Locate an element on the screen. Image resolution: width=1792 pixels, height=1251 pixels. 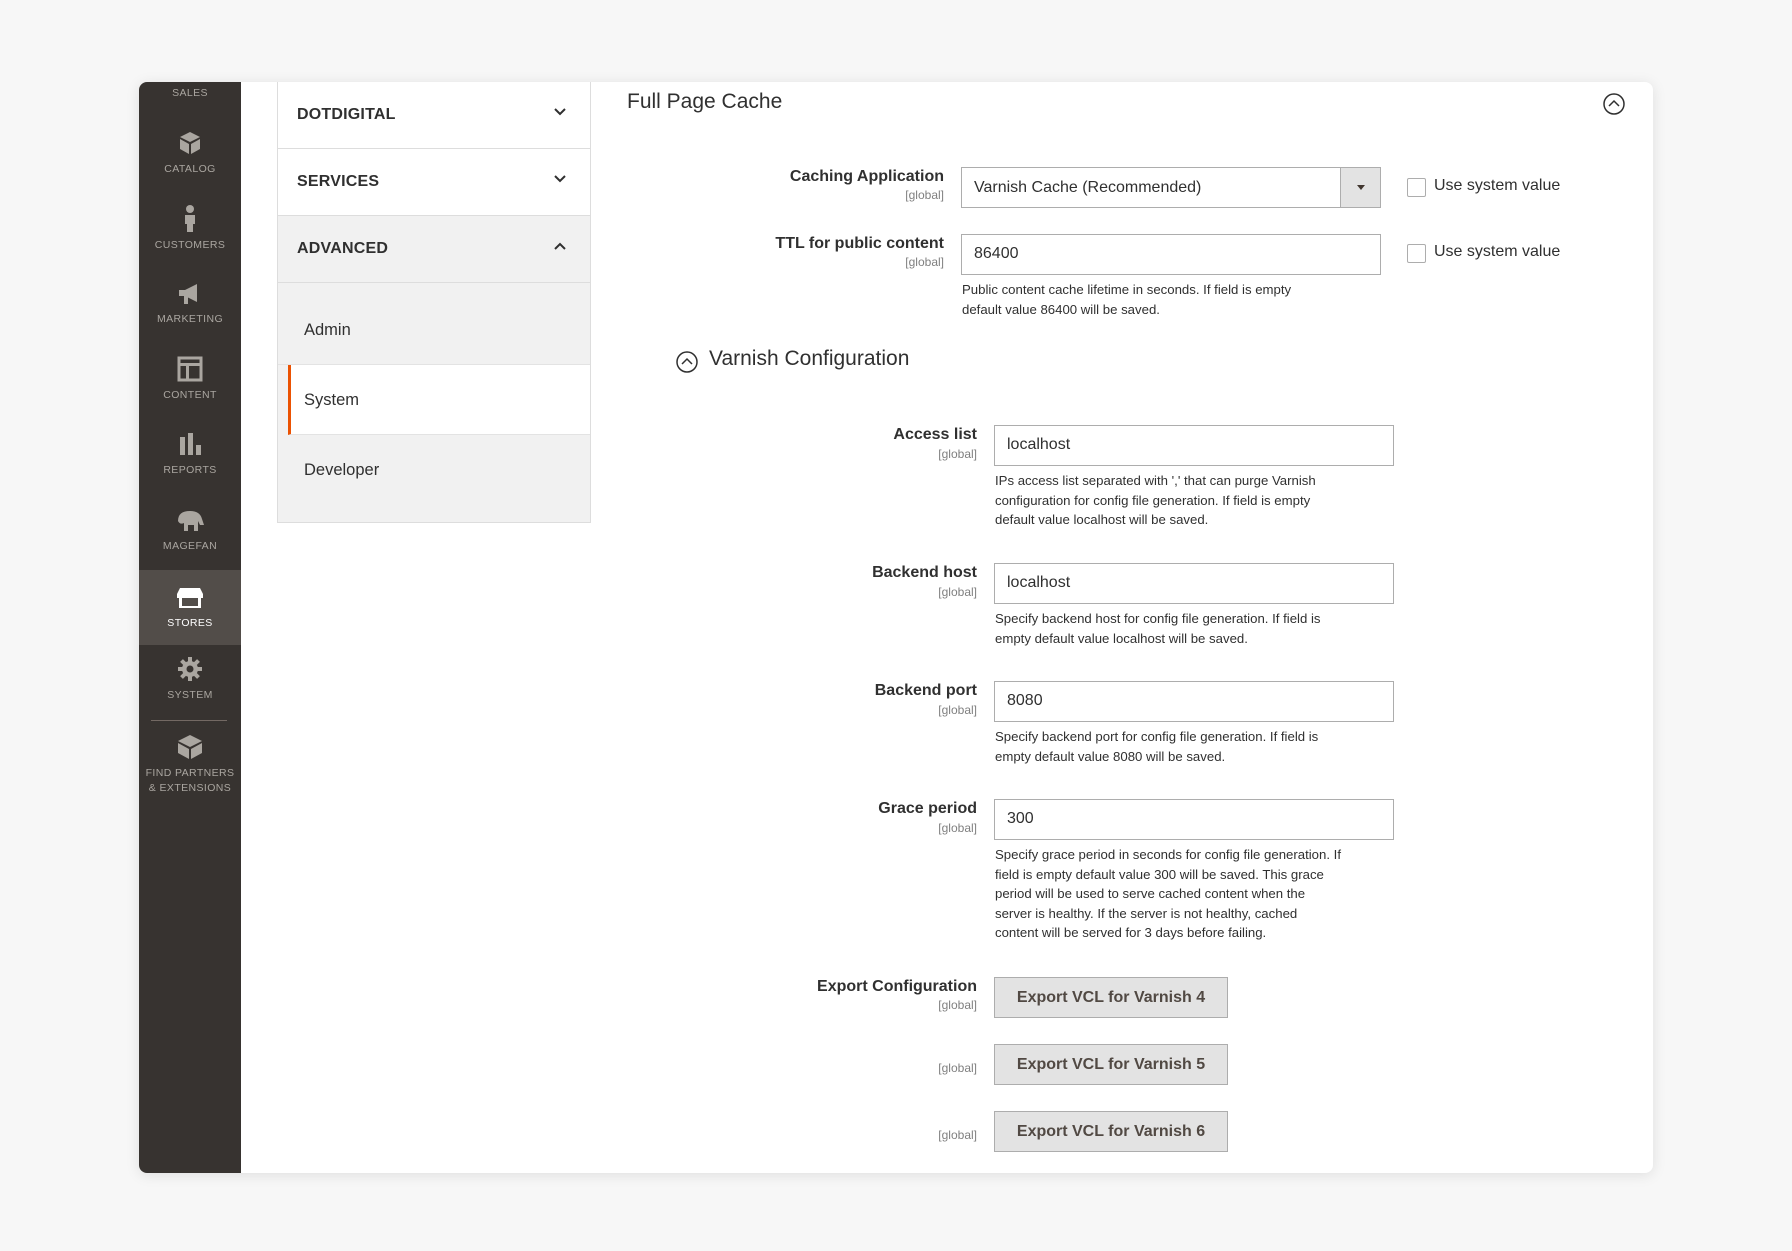
menu-item-system: SYSTEM is located at coordinates (190, 679).